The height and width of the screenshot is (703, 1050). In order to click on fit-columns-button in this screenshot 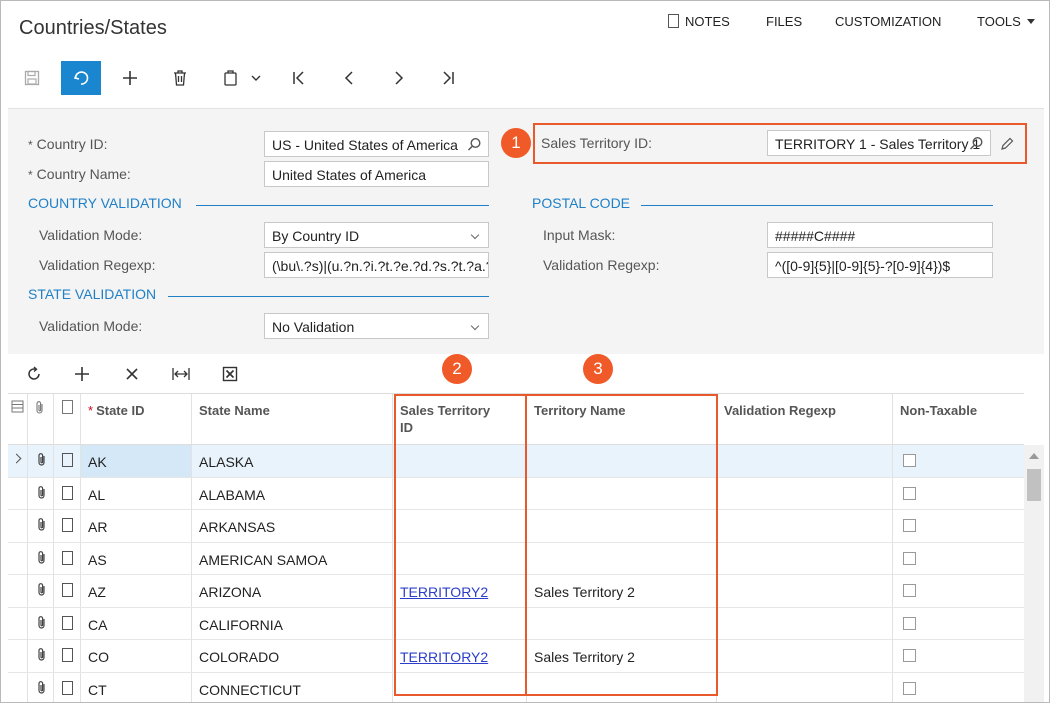, I will do `click(181, 374)`.